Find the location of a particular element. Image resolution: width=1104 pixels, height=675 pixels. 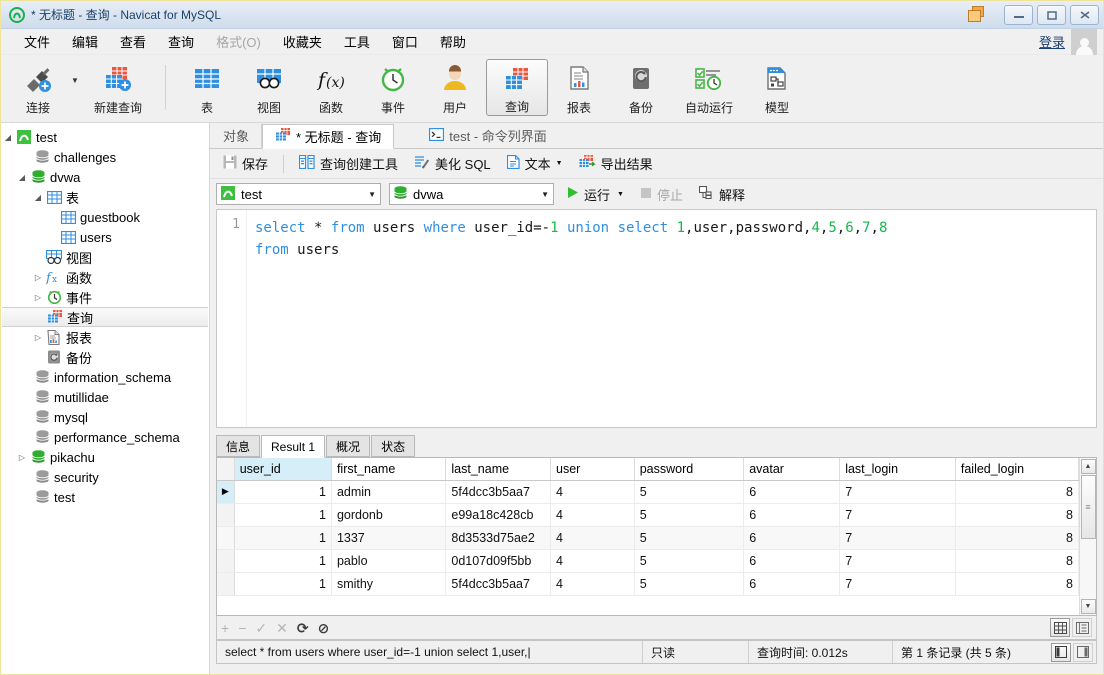

login-link: 登录 is located at coordinates (1052, 41).